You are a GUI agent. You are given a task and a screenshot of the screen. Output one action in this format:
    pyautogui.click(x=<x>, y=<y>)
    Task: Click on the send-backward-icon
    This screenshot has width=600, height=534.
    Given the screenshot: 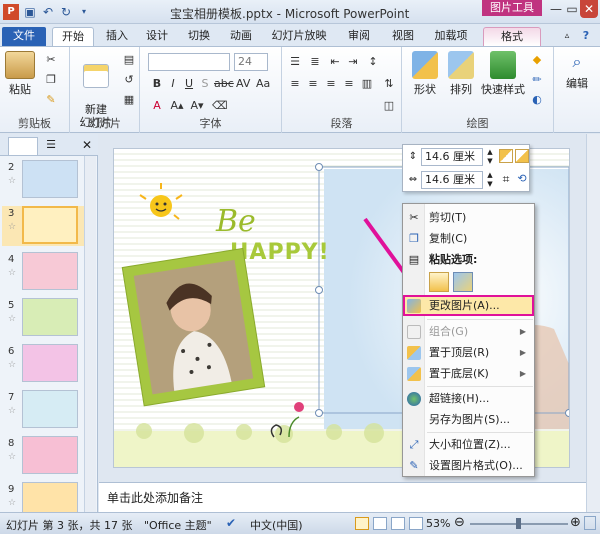 What is the action you would take?
    pyautogui.click(x=522, y=156)
    